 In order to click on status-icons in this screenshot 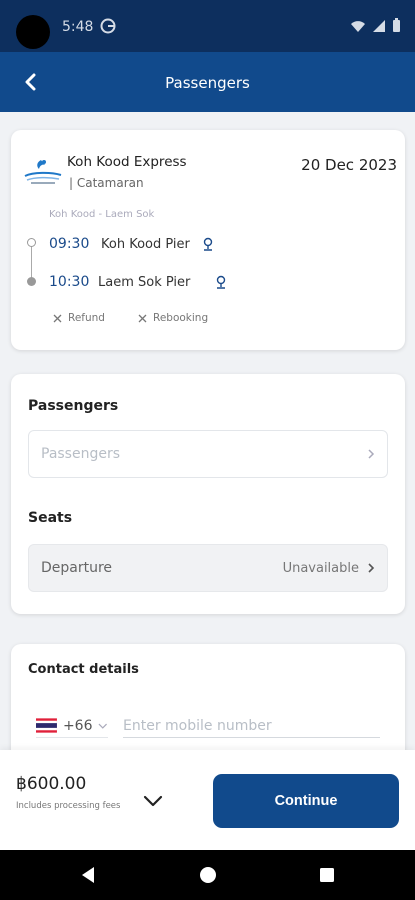, I will do `click(375, 25)`.